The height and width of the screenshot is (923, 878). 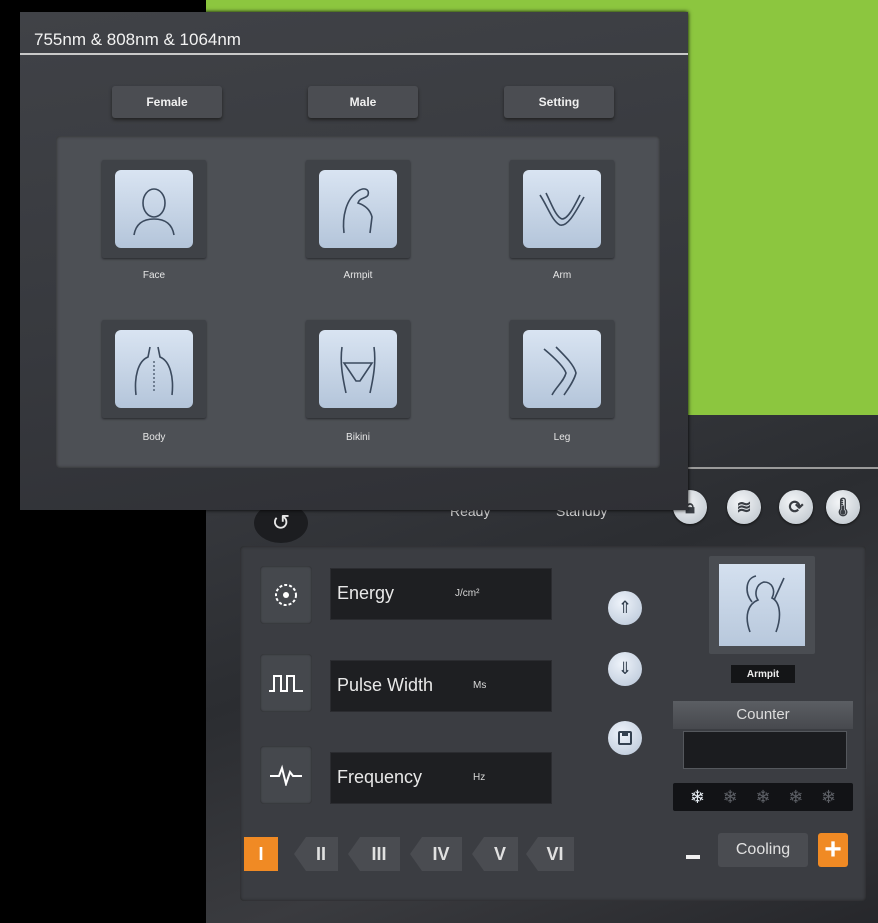 I want to click on selected-part-preview, so click(x=762, y=605).